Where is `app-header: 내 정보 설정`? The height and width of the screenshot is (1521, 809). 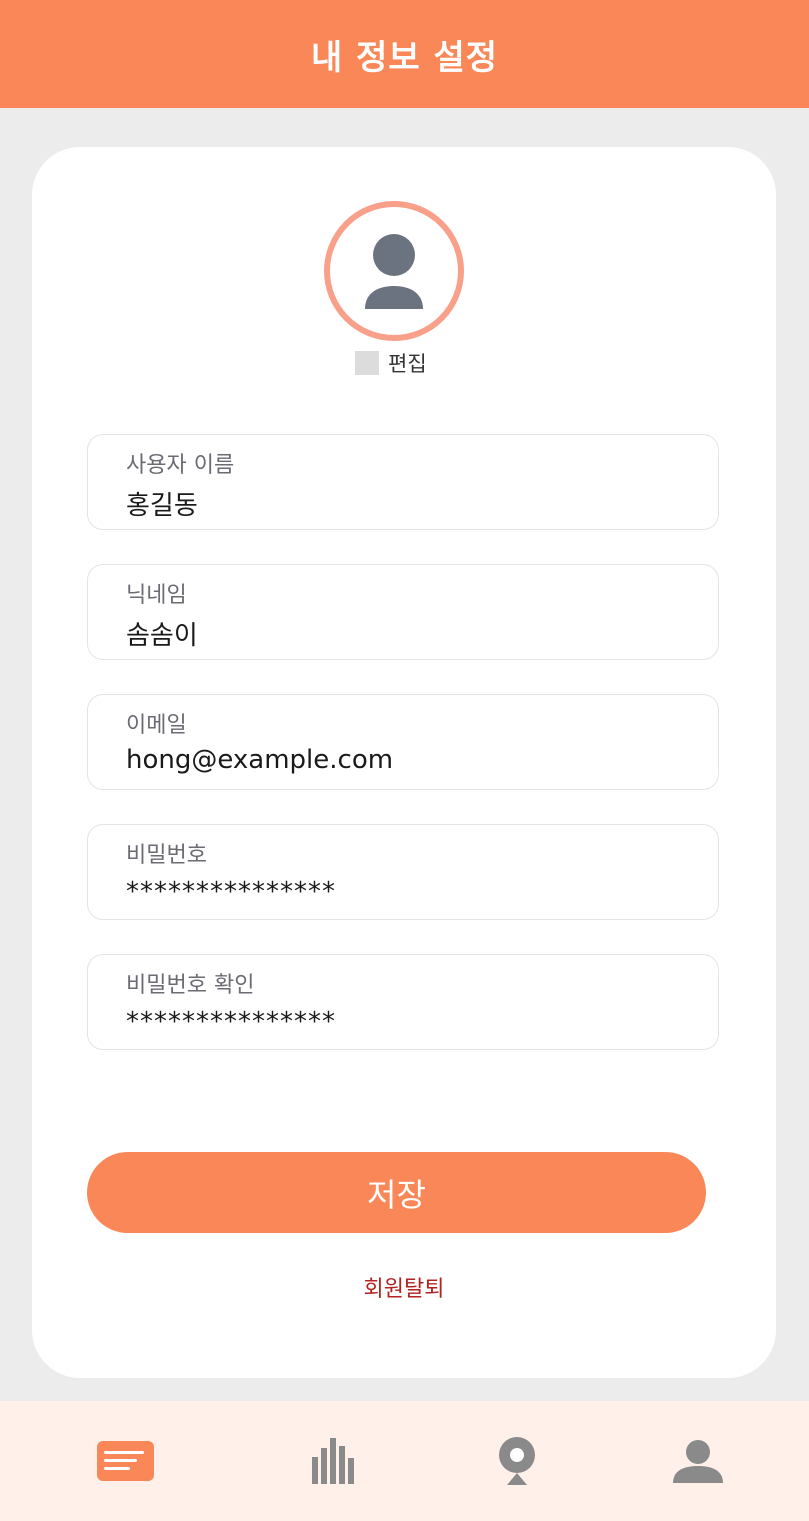
app-header: 내 정보 설정 is located at coordinates (404, 54).